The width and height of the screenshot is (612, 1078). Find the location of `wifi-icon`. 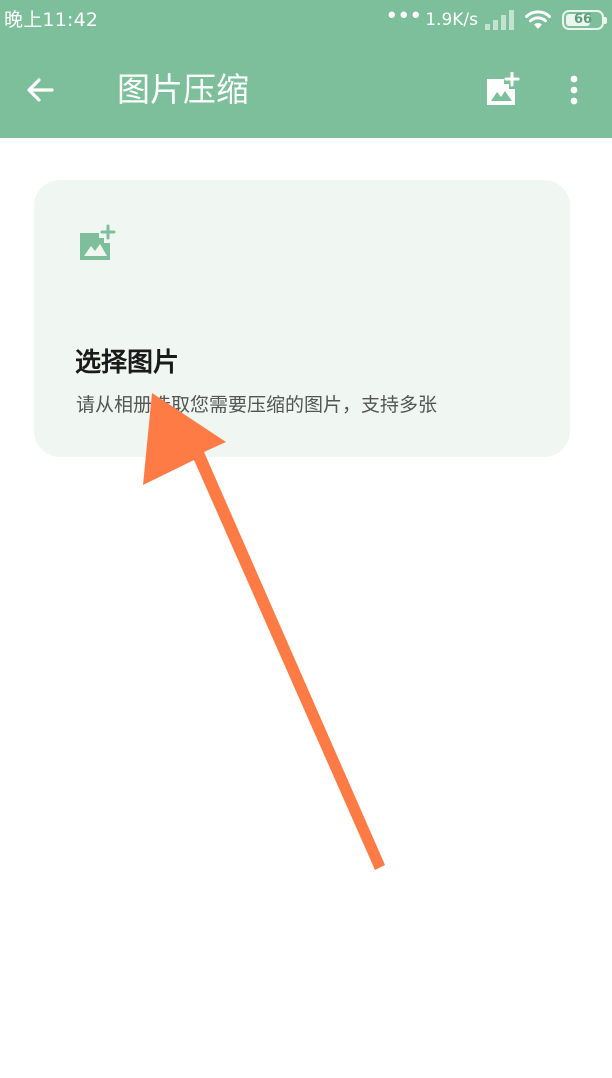

wifi-icon is located at coordinates (538, 19).